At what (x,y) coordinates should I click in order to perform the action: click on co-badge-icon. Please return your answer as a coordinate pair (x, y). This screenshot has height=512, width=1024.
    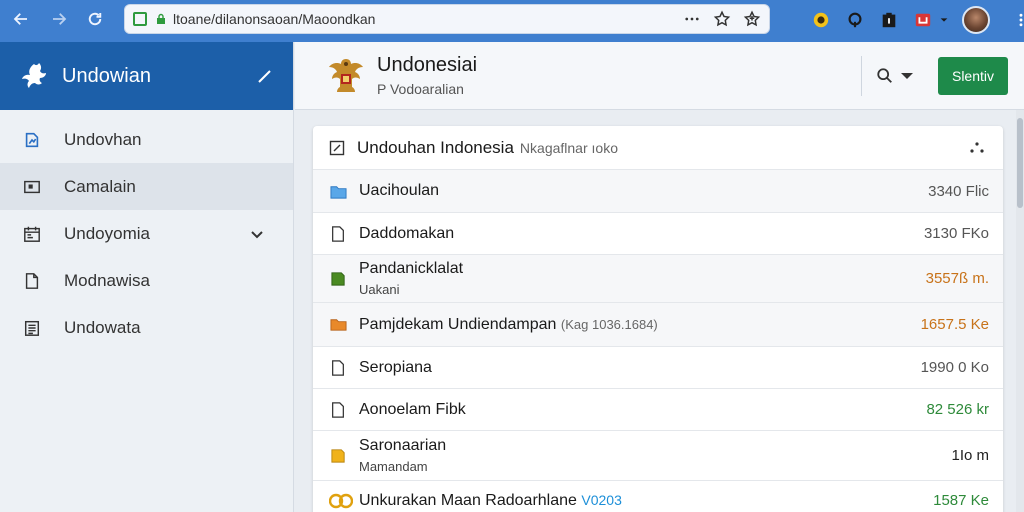
    Looking at the image, I should click on (341, 501).